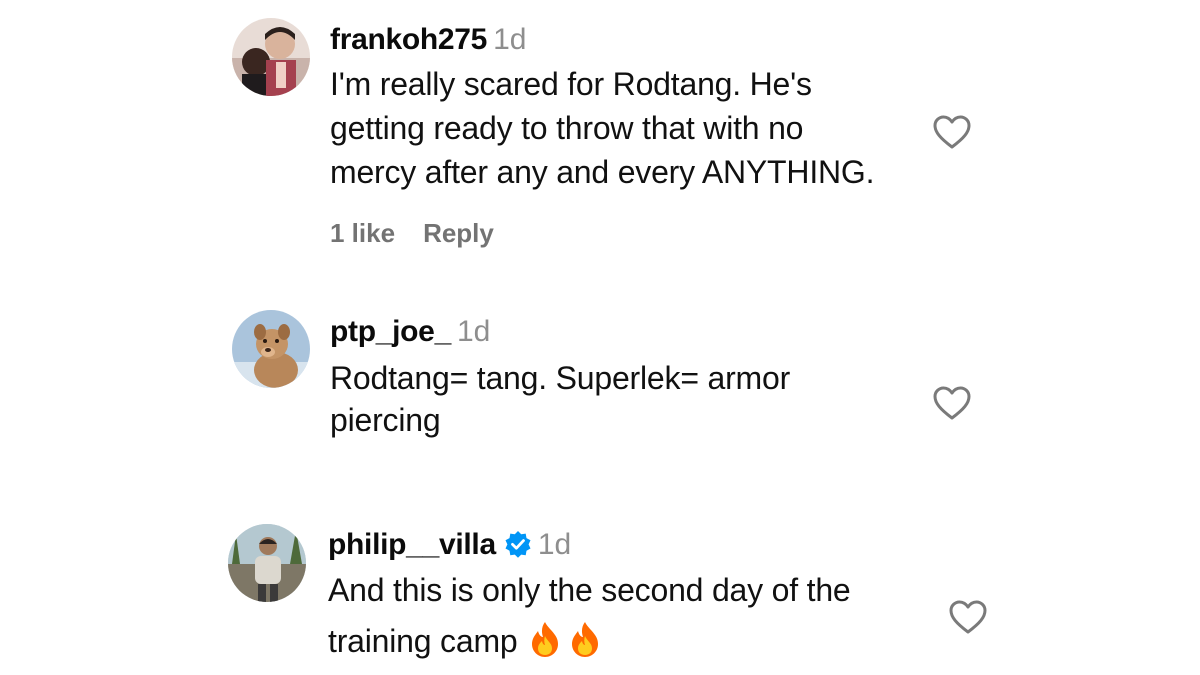  Describe the element at coordinates (362, 233) in the screenshot. I see `likes-count: 1 like` at that location.